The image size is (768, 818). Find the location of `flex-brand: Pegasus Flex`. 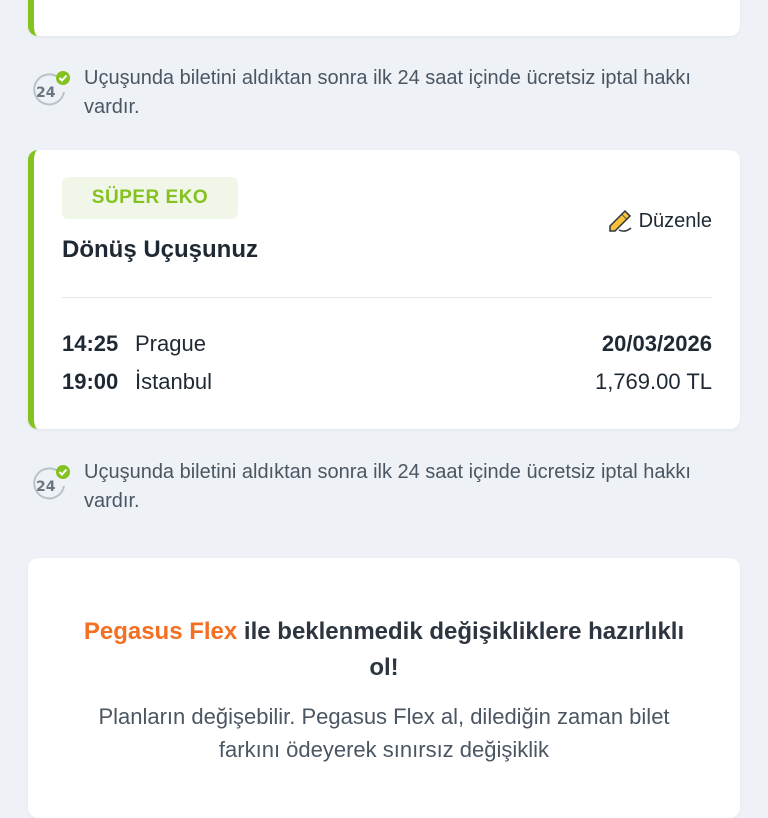

flex-brand: Pegasus Flex is located at coordinates (160, 631).